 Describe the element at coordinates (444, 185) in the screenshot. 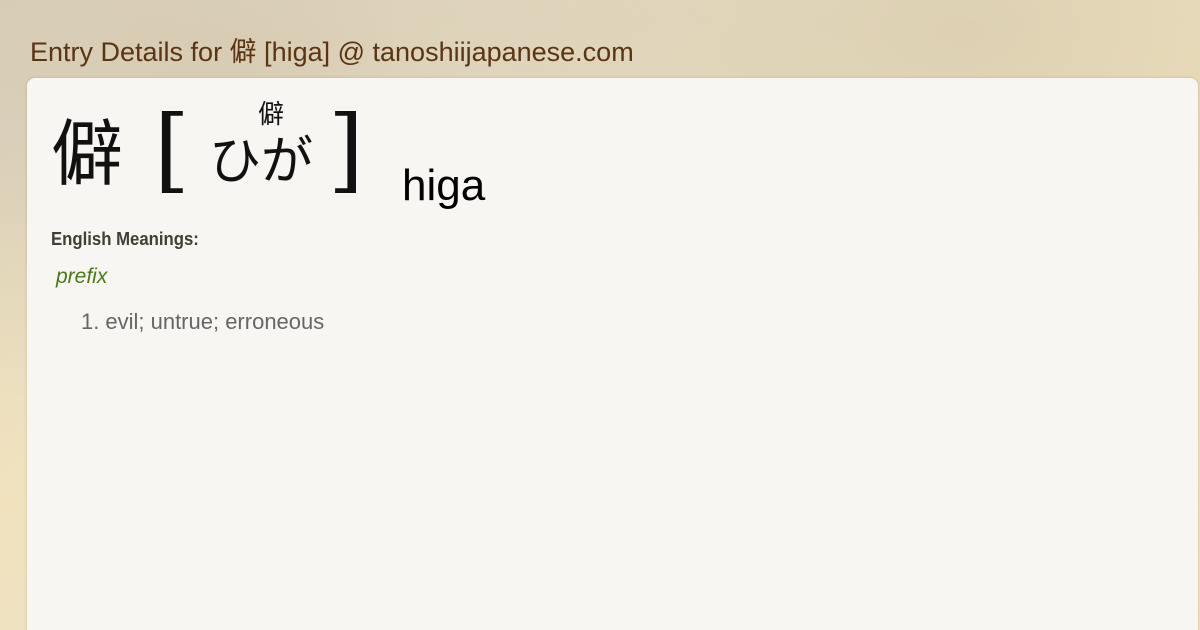

I see `entry-romaji: higa` at that location.